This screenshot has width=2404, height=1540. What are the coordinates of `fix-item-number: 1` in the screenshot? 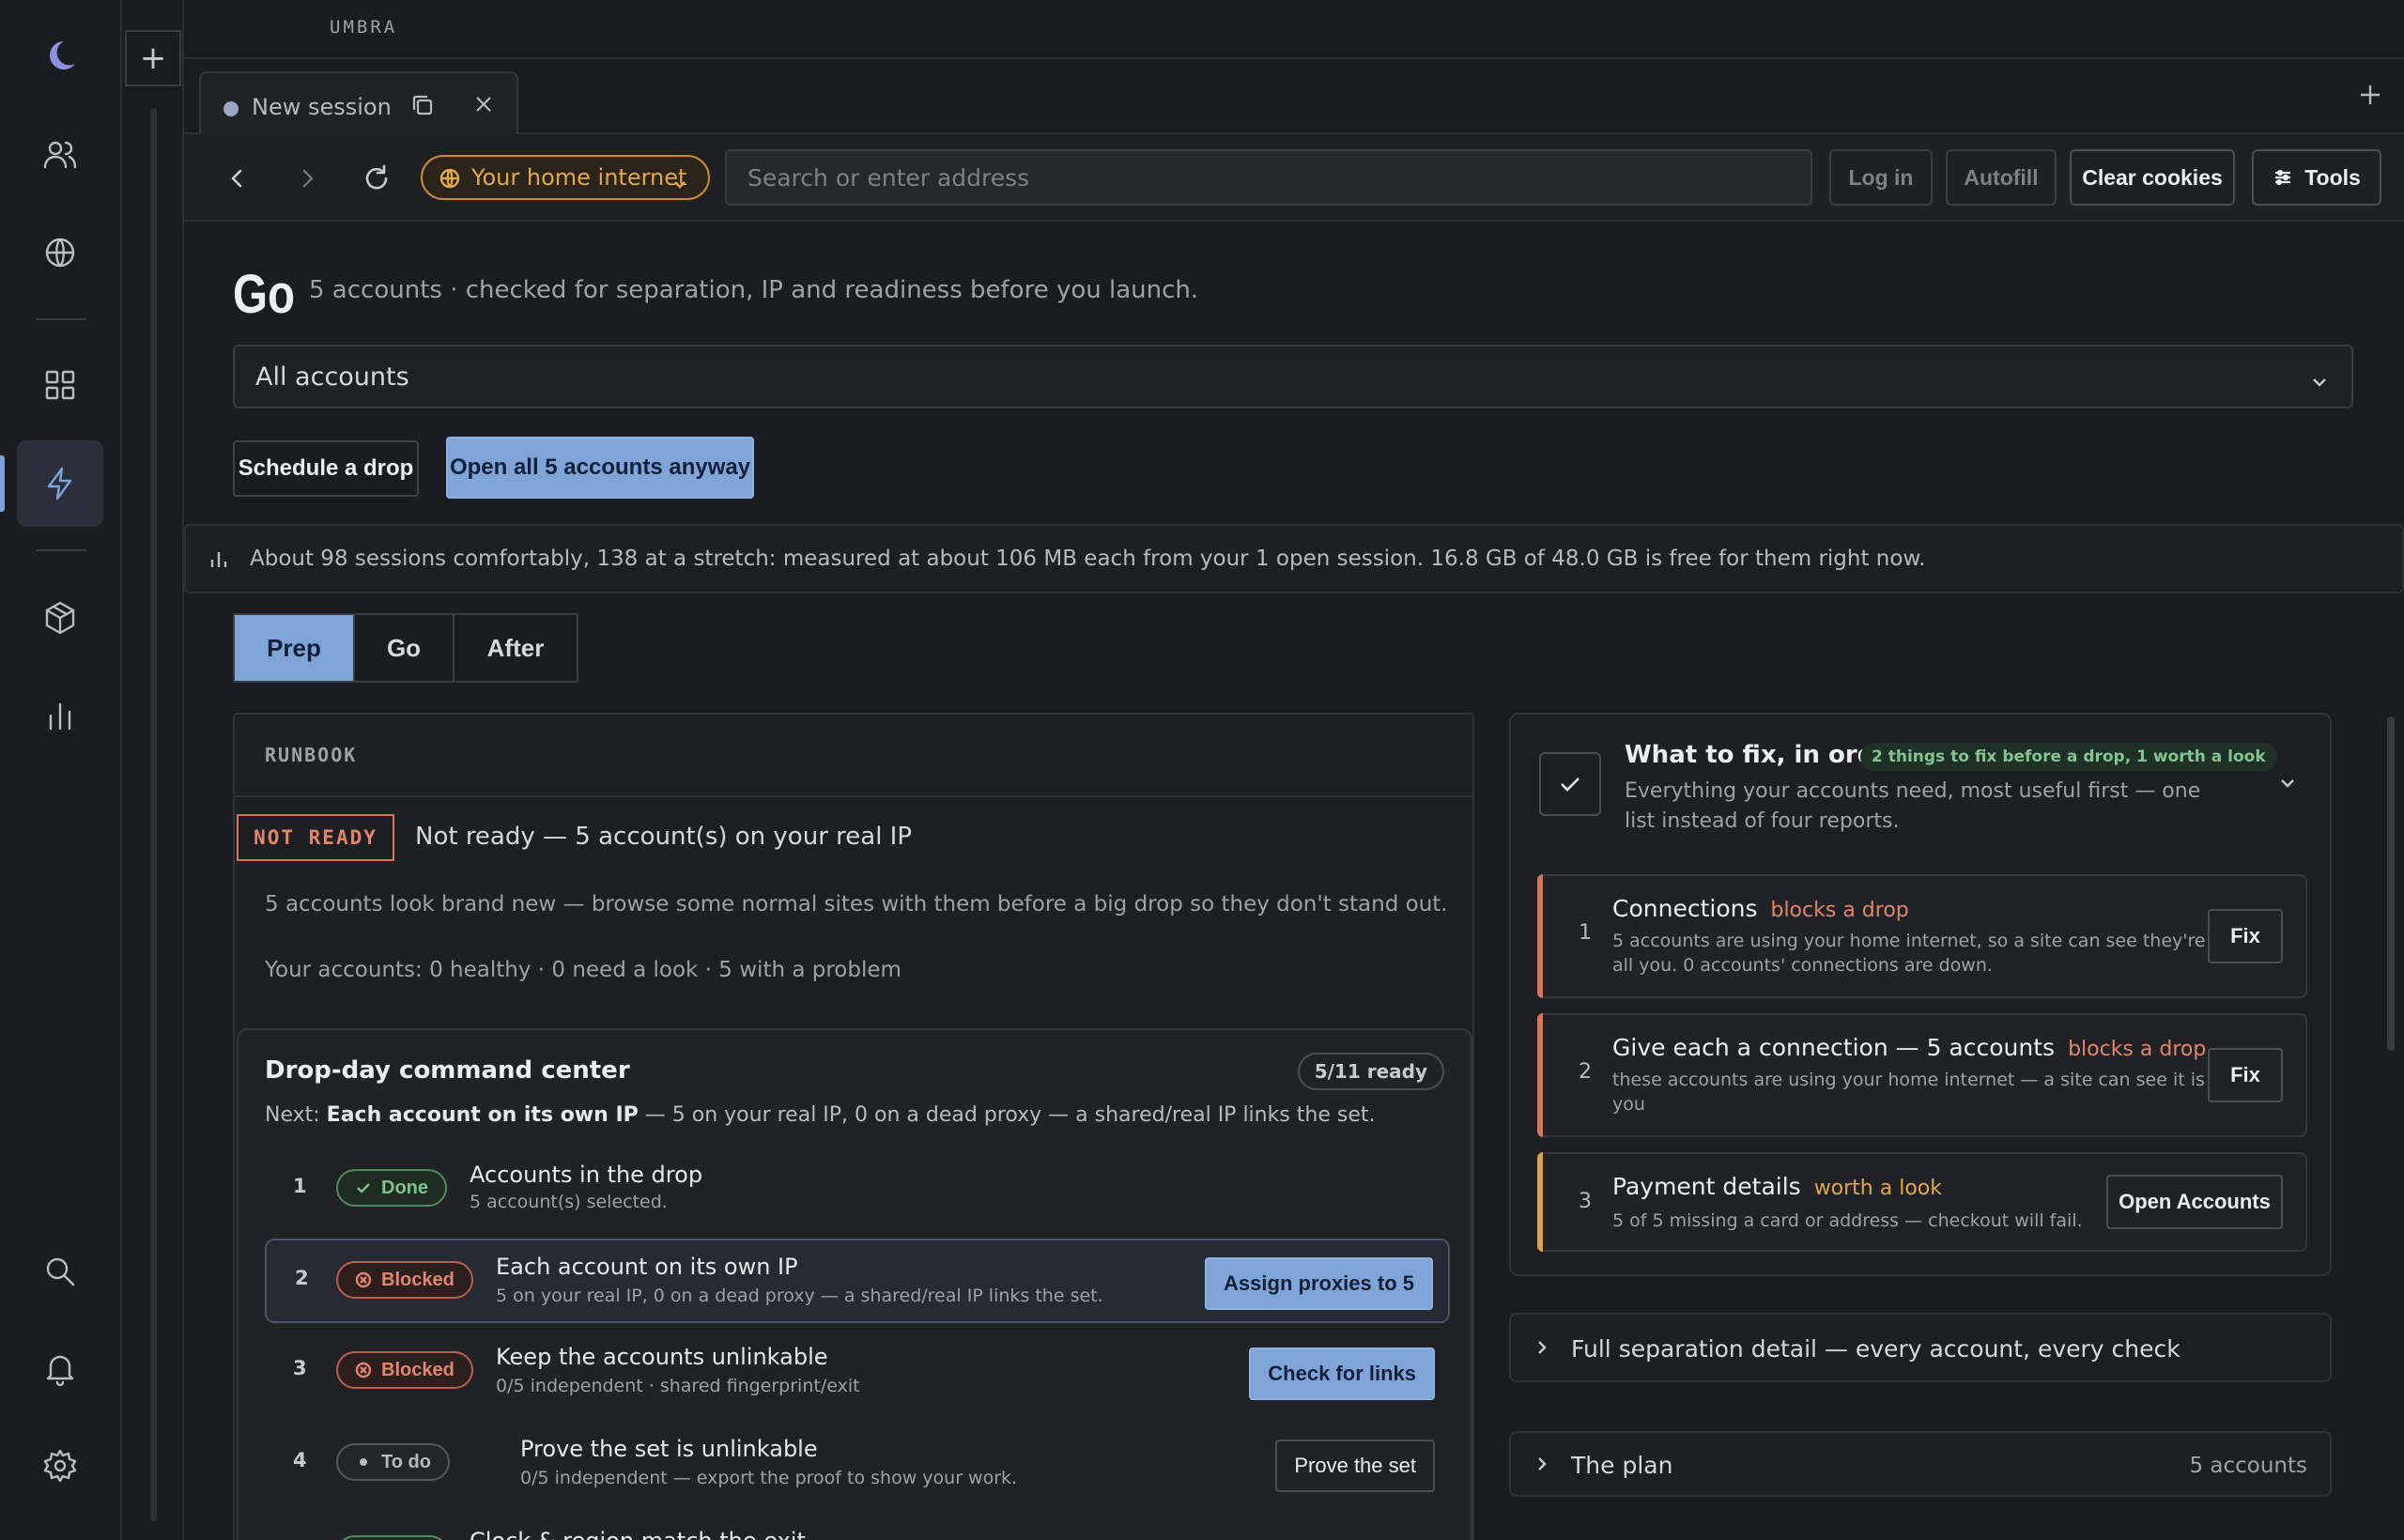 It's located at (1585, 933).